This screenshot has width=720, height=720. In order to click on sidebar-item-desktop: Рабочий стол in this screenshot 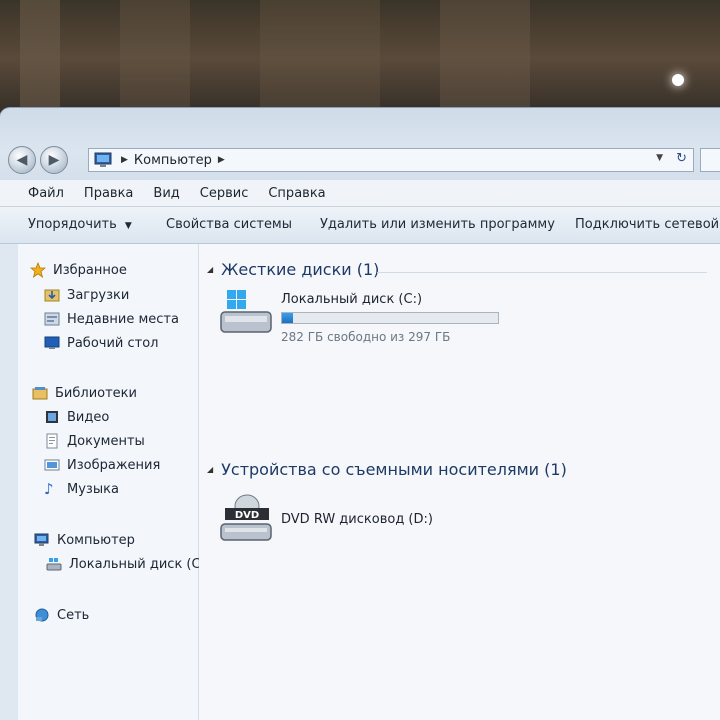, I will do `click(101, 343)`.